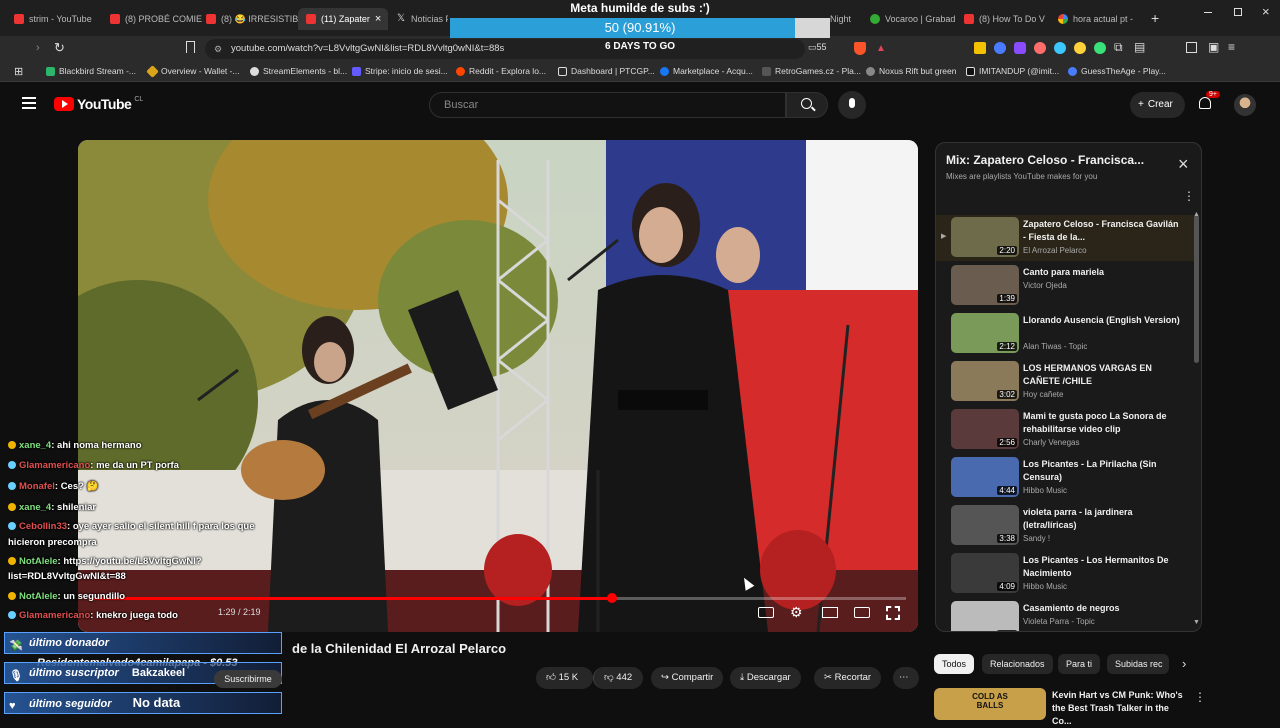 This screenshot has width=1280, height=728. Describe the element at coordinates (911, 71) in the screenshot. I see `bookmark-item: Noxus Rift but green` at that location.